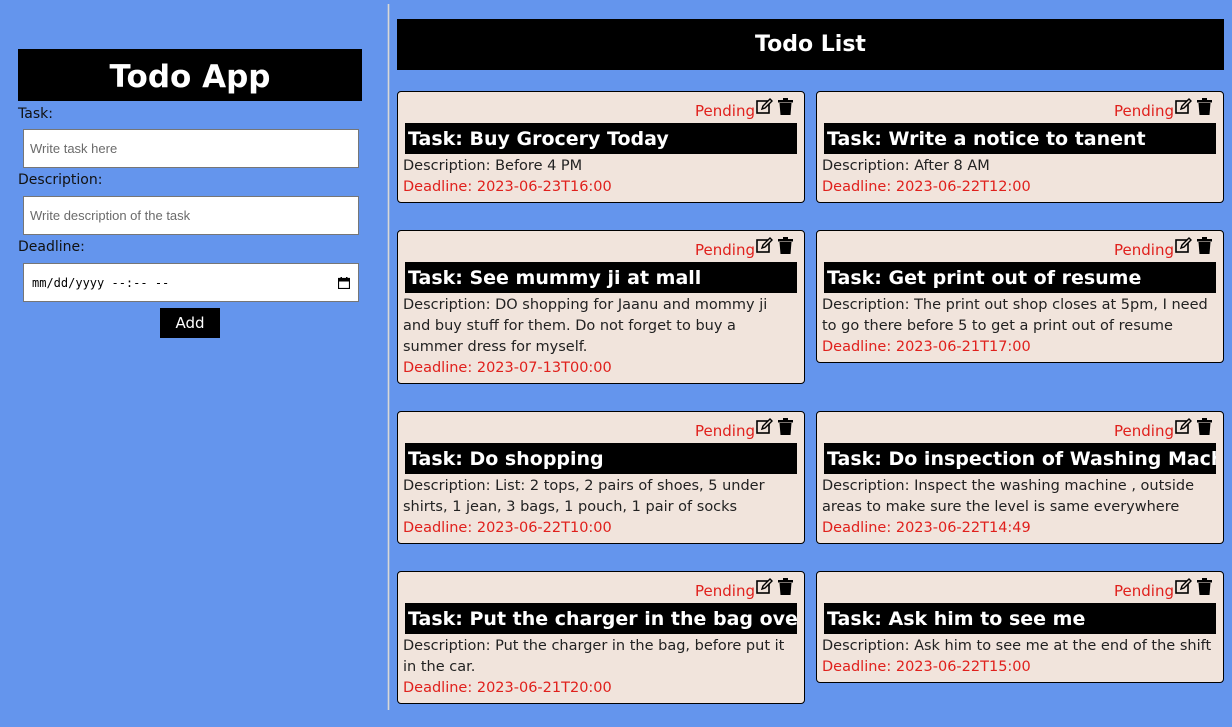  What do you see at coordinates (344, 282) in the screenshot?
I see `calendar-icon` at bounding box center [344, 282].